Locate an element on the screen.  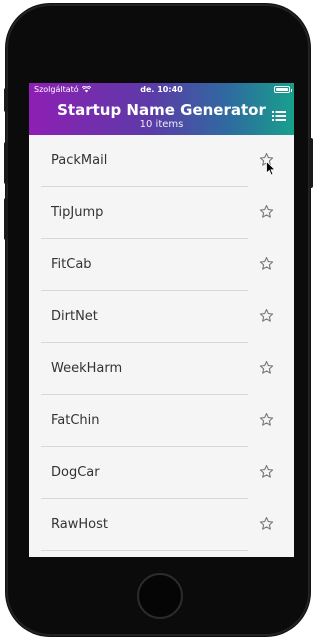
list-item-label: DirtNet is located at coordinates (74, 316).